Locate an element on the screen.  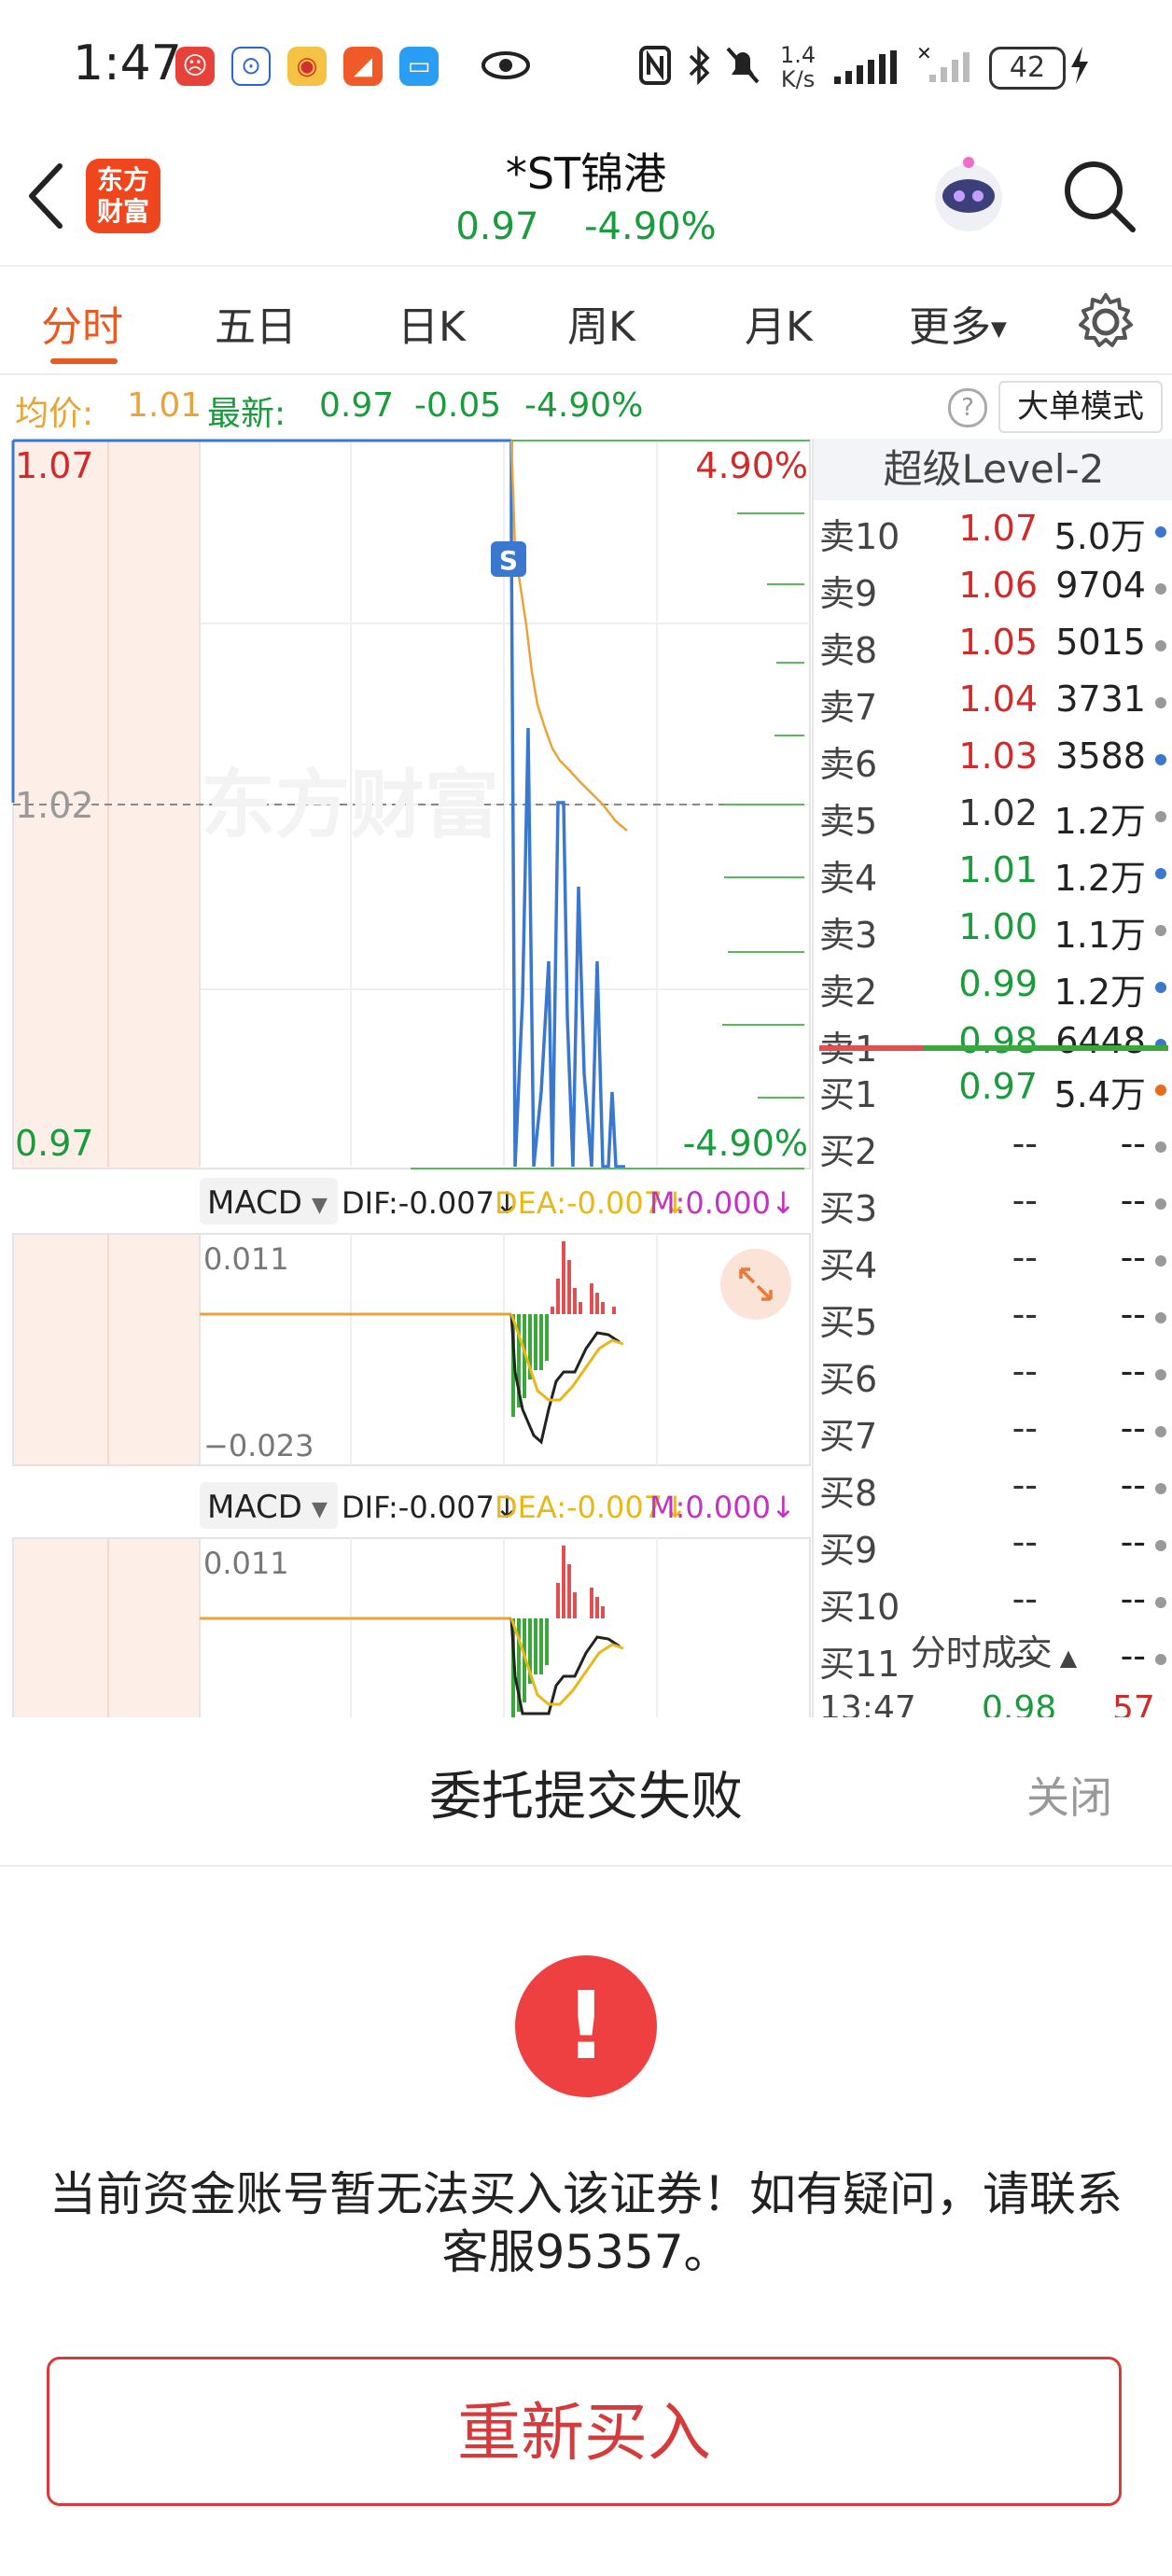
avg-value: 1.01 is located at coordinates (164, 405).